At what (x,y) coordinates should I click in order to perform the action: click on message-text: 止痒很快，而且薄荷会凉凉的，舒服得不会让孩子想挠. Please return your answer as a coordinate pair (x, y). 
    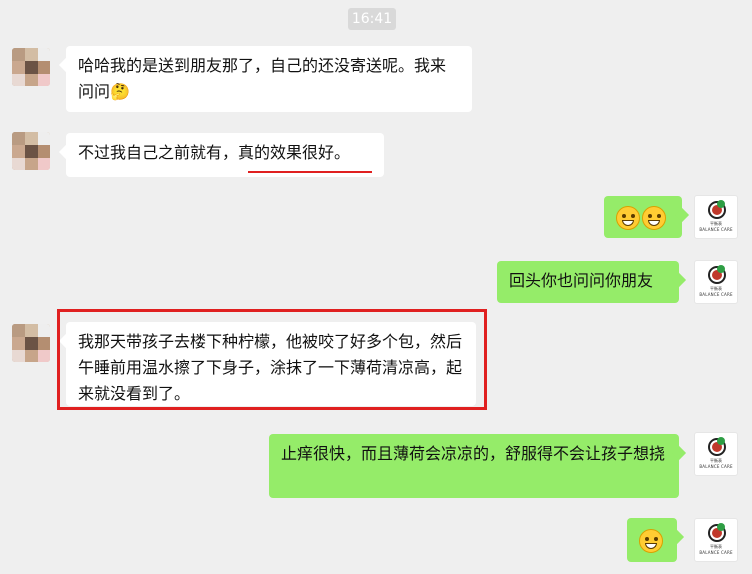
    Looking at the image, I should click on (473, 453).